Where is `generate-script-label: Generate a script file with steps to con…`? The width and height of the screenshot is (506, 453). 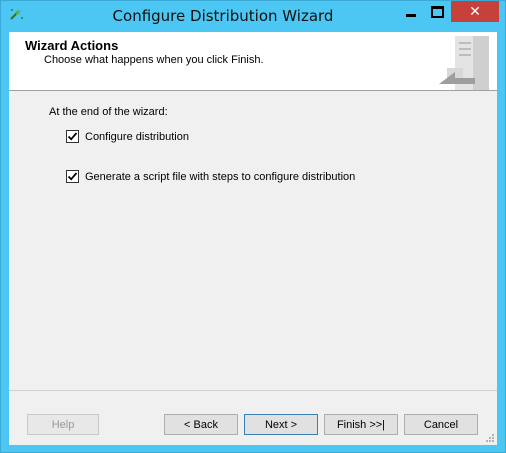 generate-script-label: Generate a script file with steps to con… is located at coordinates (220, 177).